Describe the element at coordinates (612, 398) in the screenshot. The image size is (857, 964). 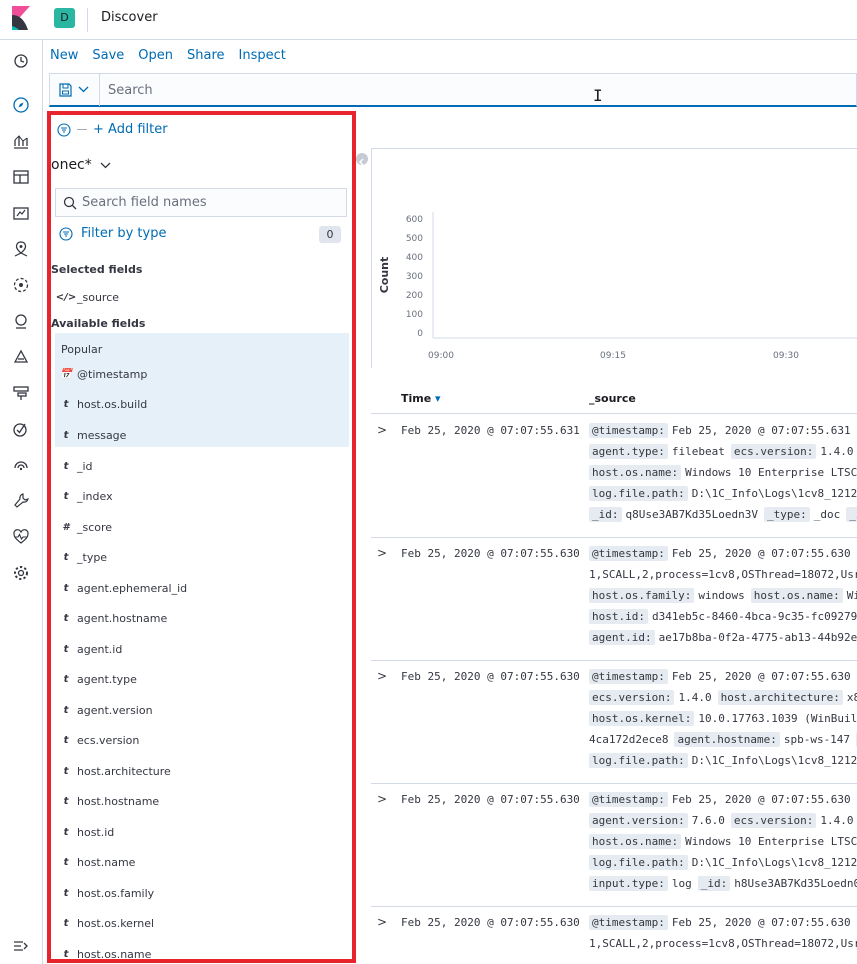
I see `source-column-header: _source` at that location.